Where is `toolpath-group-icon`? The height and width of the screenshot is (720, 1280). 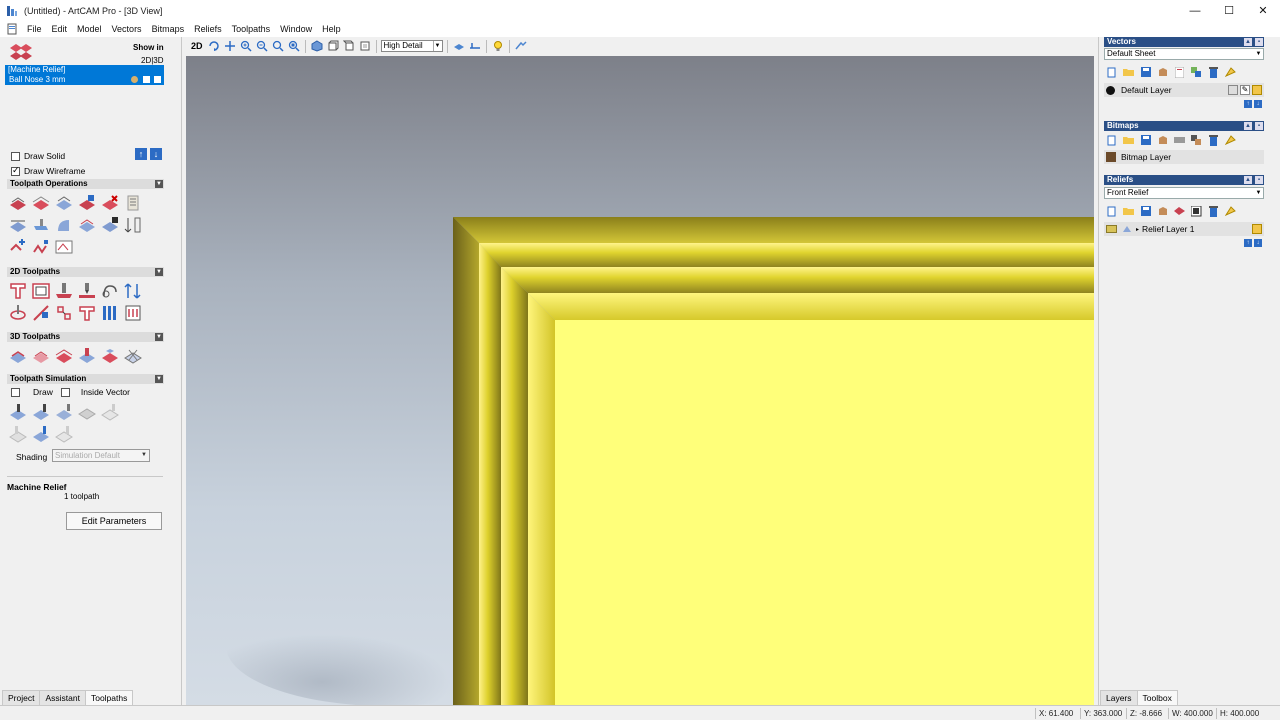
toolpath-group-icon is located at coordinates (21, 52).